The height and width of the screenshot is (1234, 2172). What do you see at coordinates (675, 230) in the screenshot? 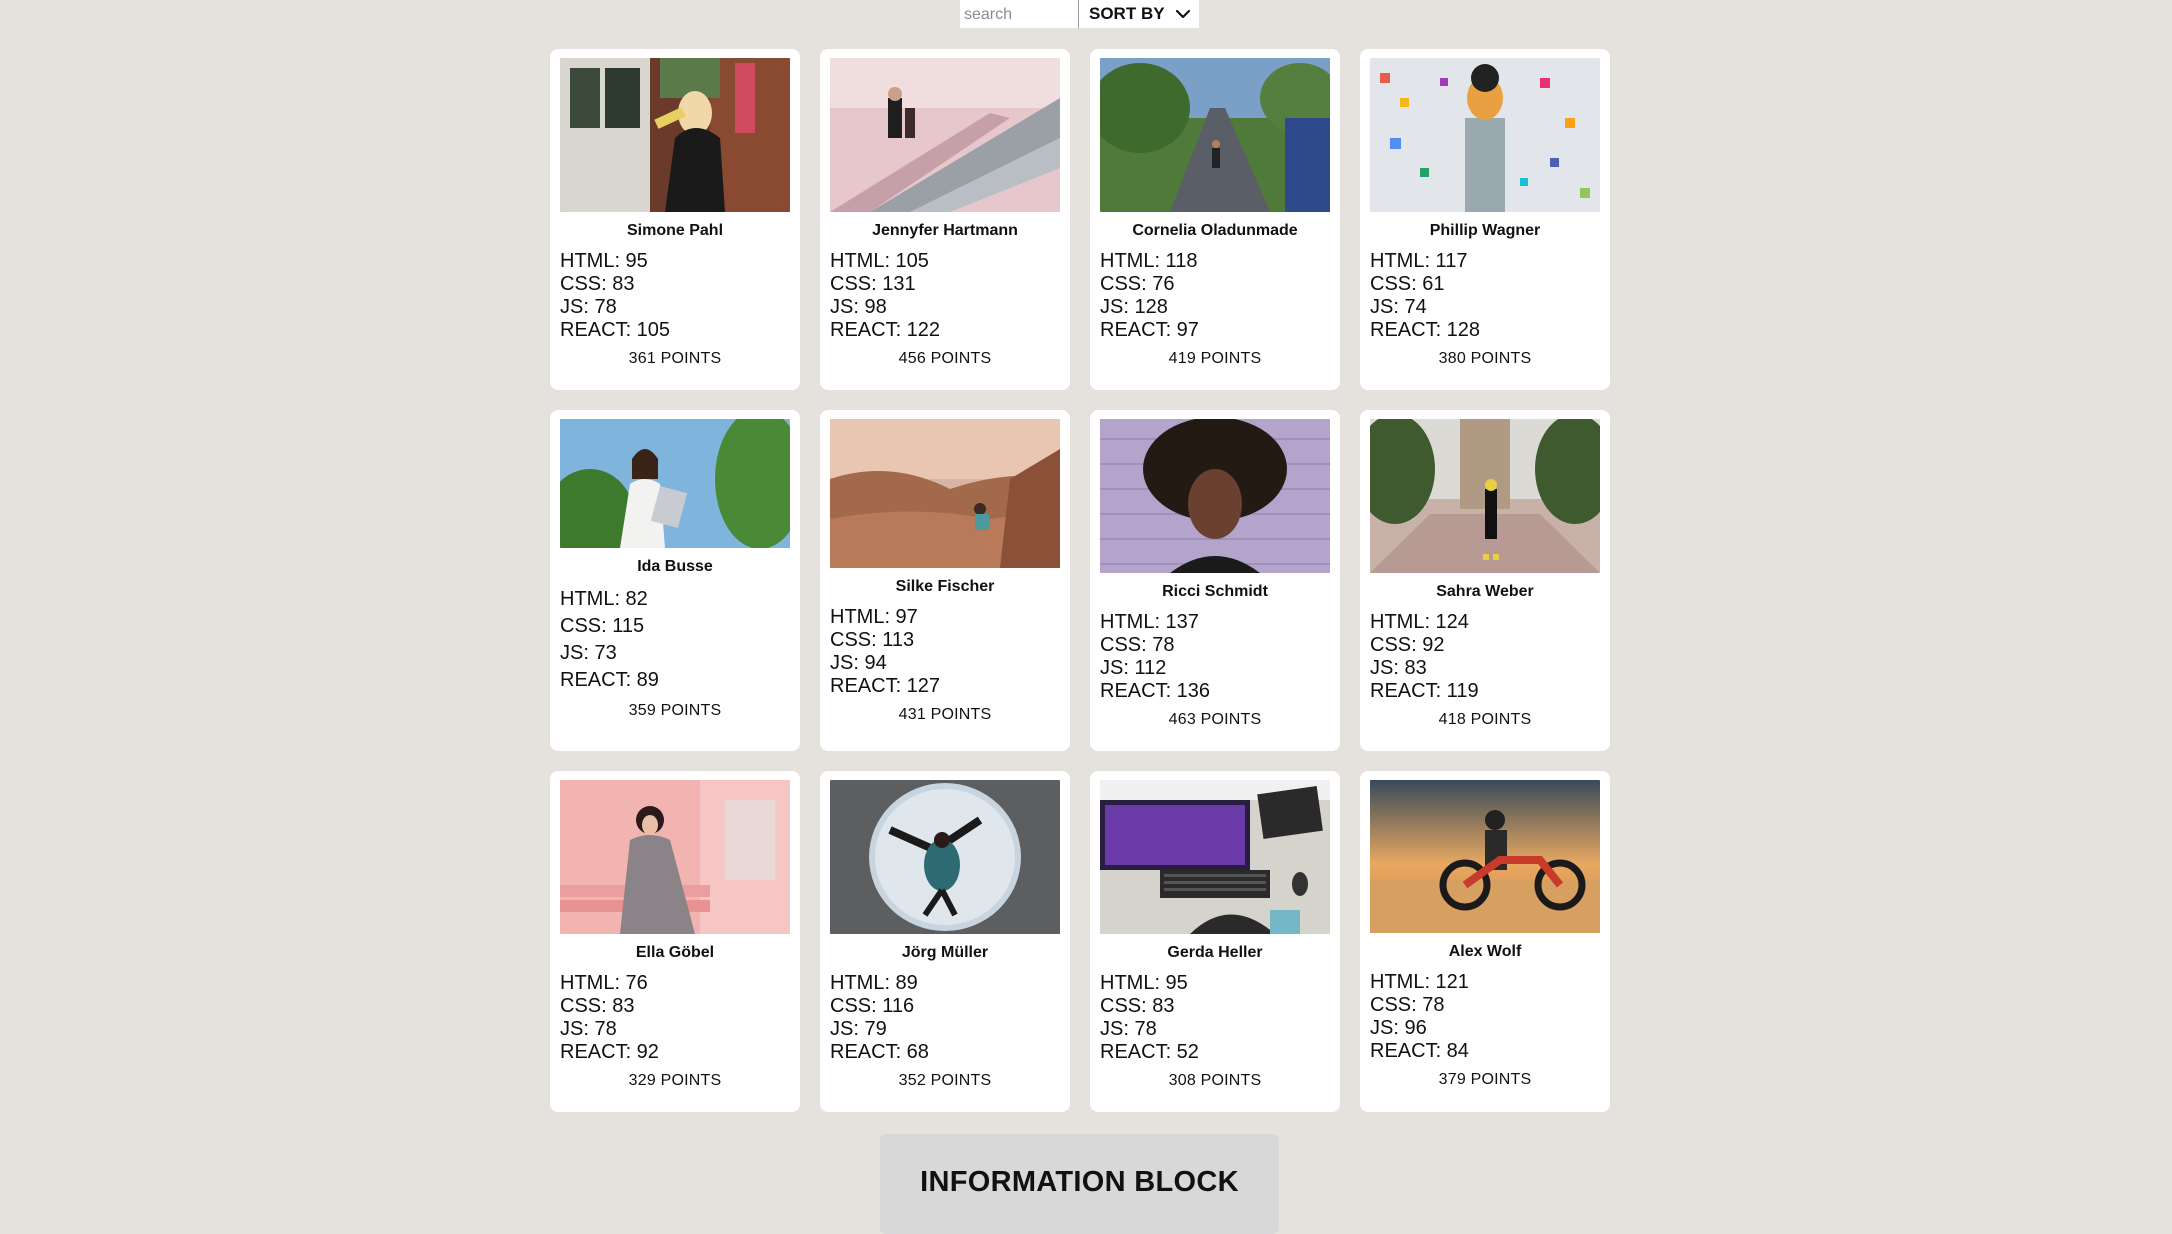
I see `person-name: Simone Pahl` at bounding box center [675, 230].